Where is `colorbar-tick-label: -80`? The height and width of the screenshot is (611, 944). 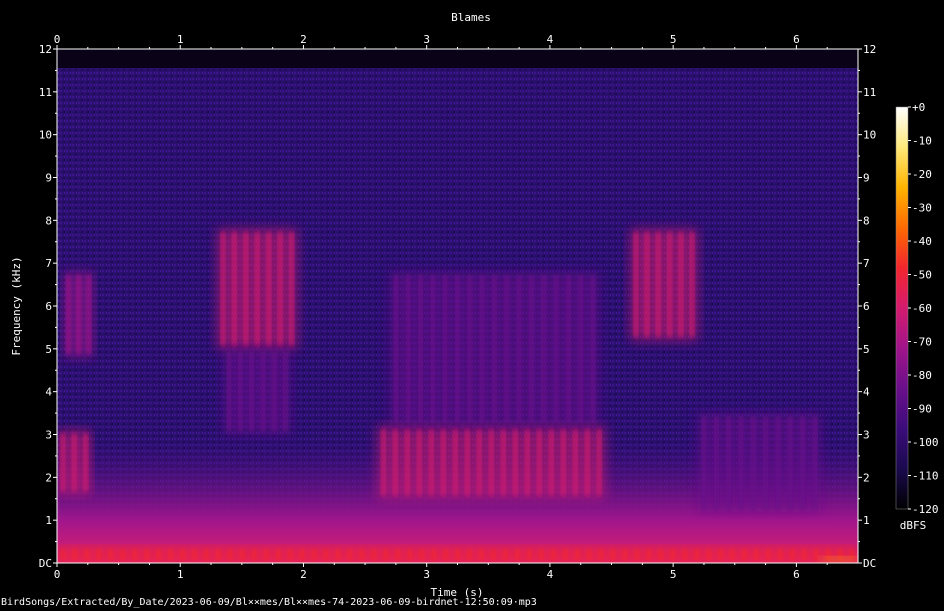 colorbar-tick-label: -80 is located at coordinates (922, 375).